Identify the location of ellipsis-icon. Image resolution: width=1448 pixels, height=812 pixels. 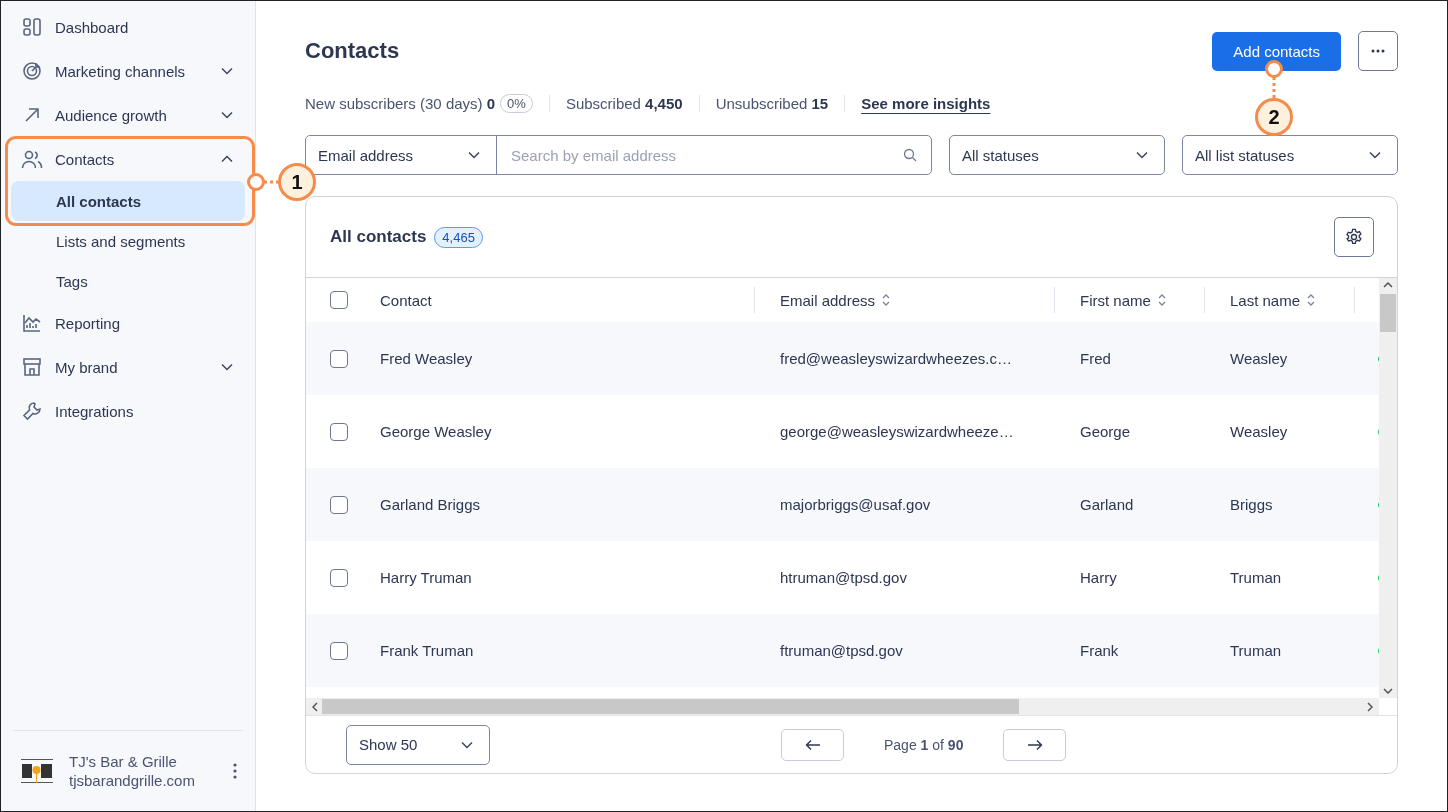
(1378, 51).